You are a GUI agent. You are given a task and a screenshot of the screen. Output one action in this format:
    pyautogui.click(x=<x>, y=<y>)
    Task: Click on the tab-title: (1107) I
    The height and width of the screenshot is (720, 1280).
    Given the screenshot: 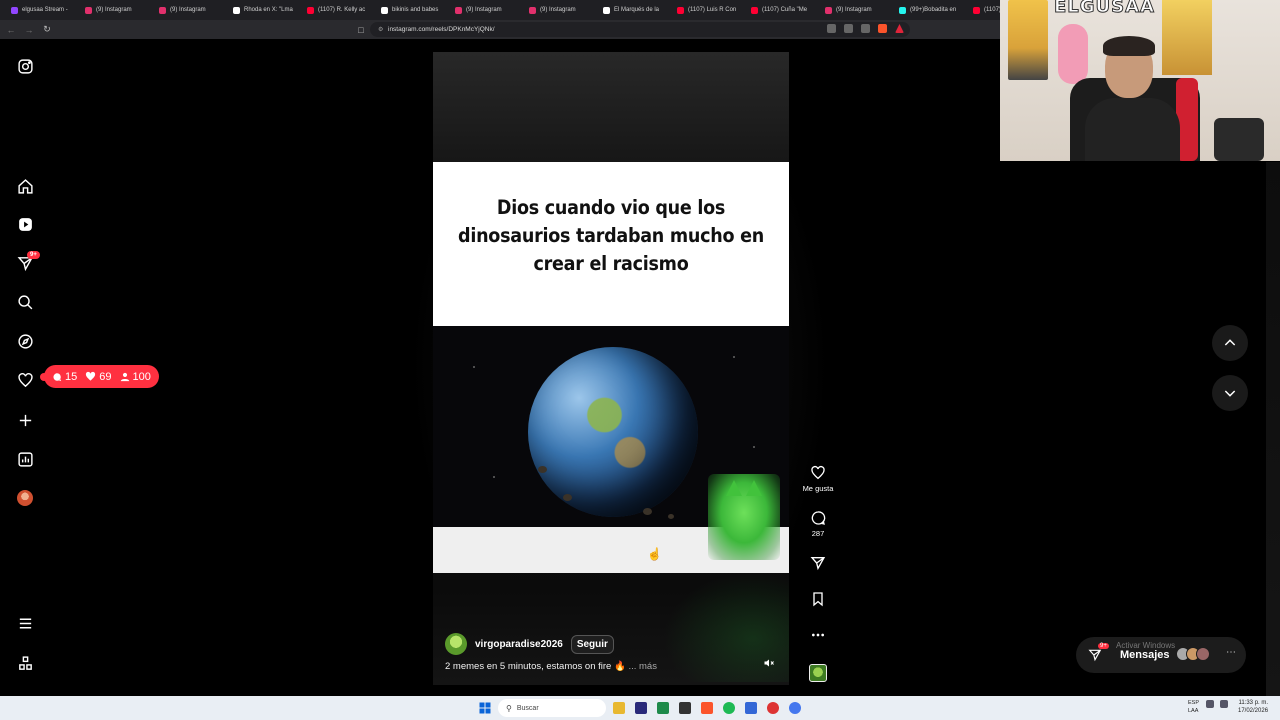 What is the action you would take?
    pyautogui.click(x=992, y=10)
    